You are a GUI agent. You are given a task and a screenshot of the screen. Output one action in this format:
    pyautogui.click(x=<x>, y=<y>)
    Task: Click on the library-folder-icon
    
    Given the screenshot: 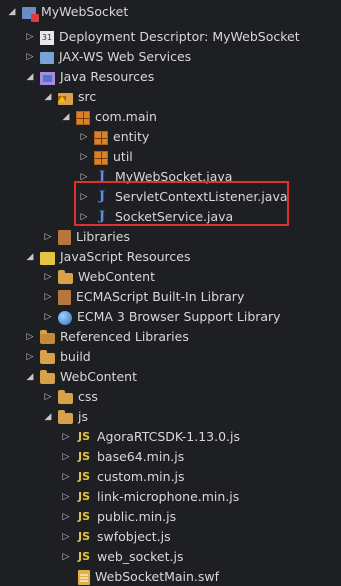 What is the action you would take?
    pyautogui.click(x=47, y=337)
    